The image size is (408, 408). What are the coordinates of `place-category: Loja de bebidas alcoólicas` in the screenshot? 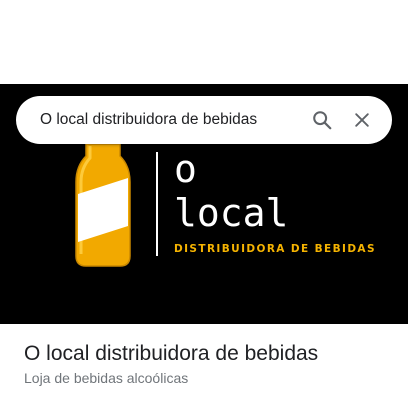 It's located at (208, 378).